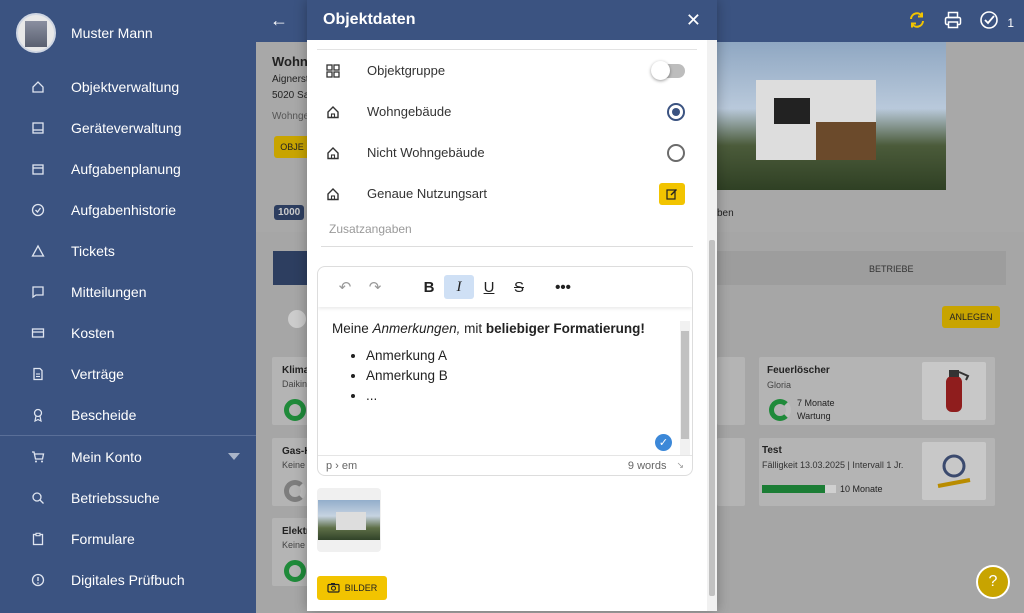 The image size is (1024, 613). What do you see at coordinates (97, 373) in the screenshot?
I see `sidebar-item-label: Verträge` at bounding box center [97, 373].